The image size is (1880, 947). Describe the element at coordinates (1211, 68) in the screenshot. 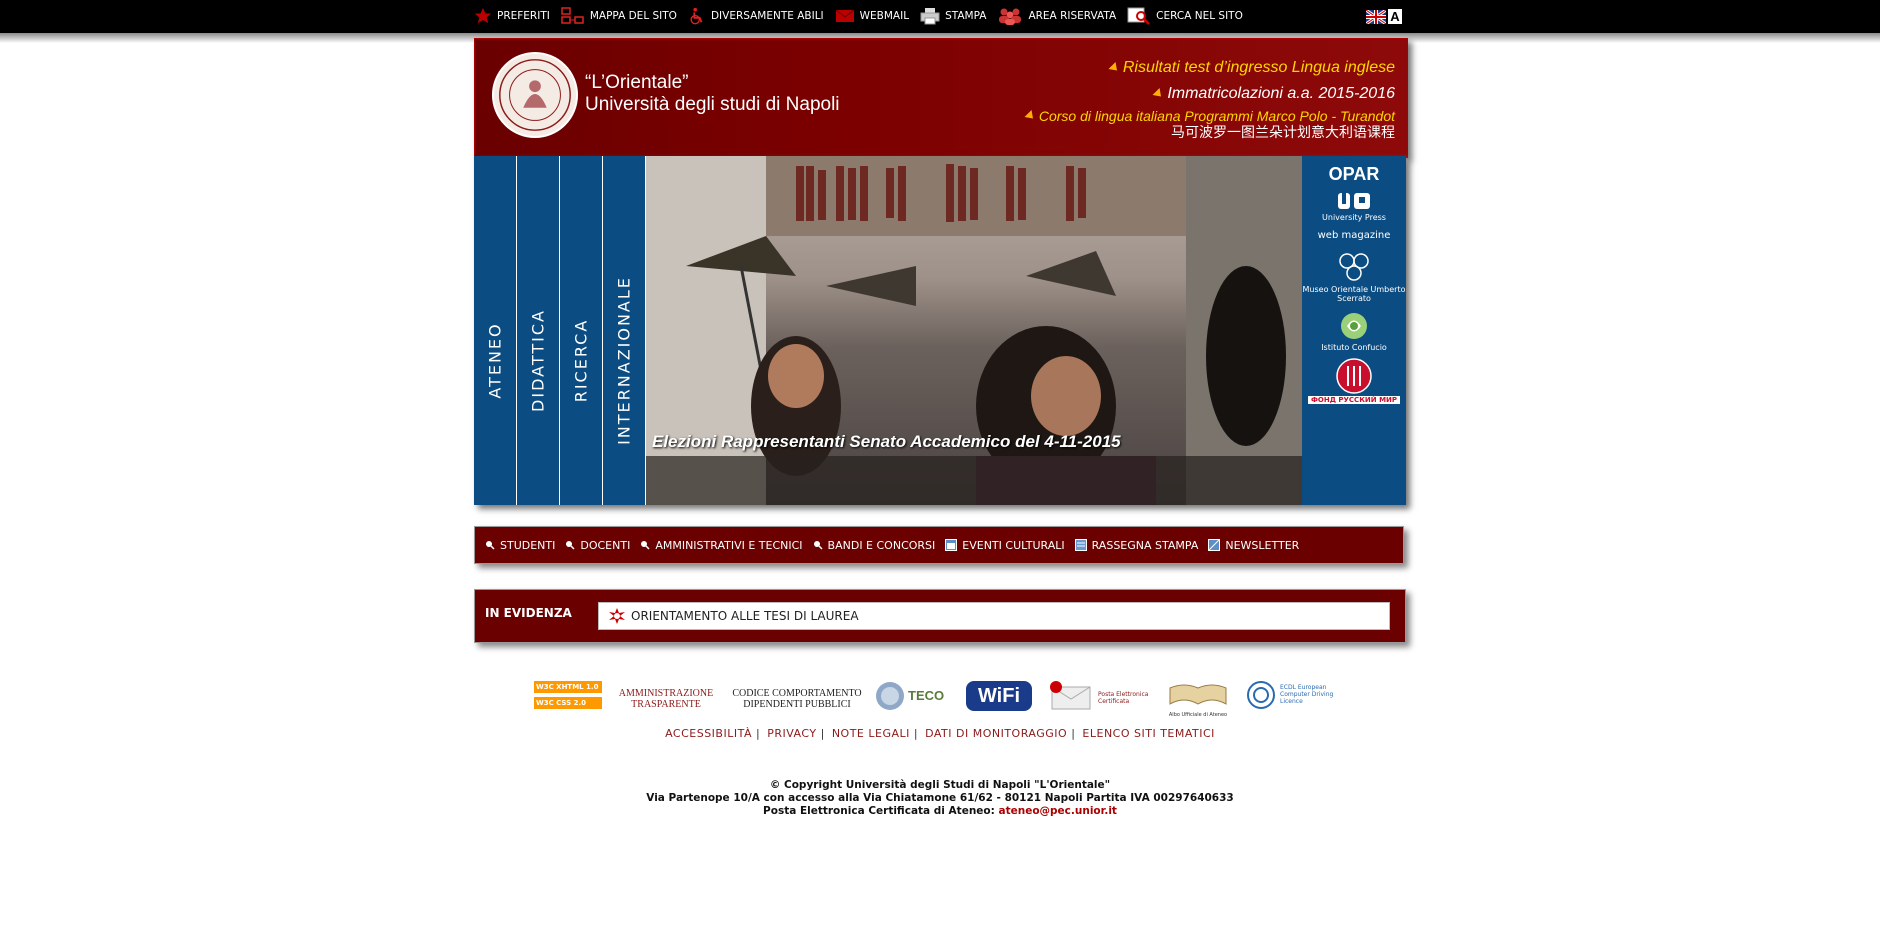

I see `news-item: Risultati test d’ingresso Lingua inglese` at that location.